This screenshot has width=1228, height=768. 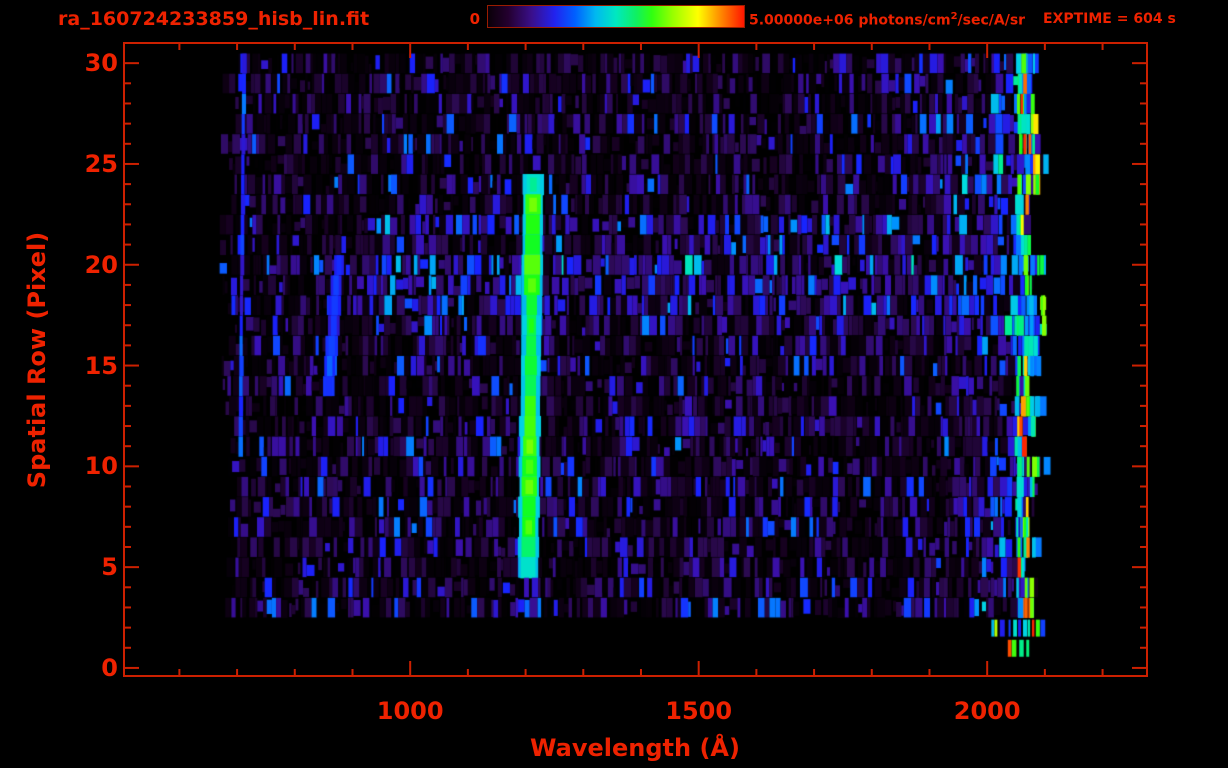 I want to click on y-axis-title: Spatial Row (Pixel), so click(x=37, y=360).